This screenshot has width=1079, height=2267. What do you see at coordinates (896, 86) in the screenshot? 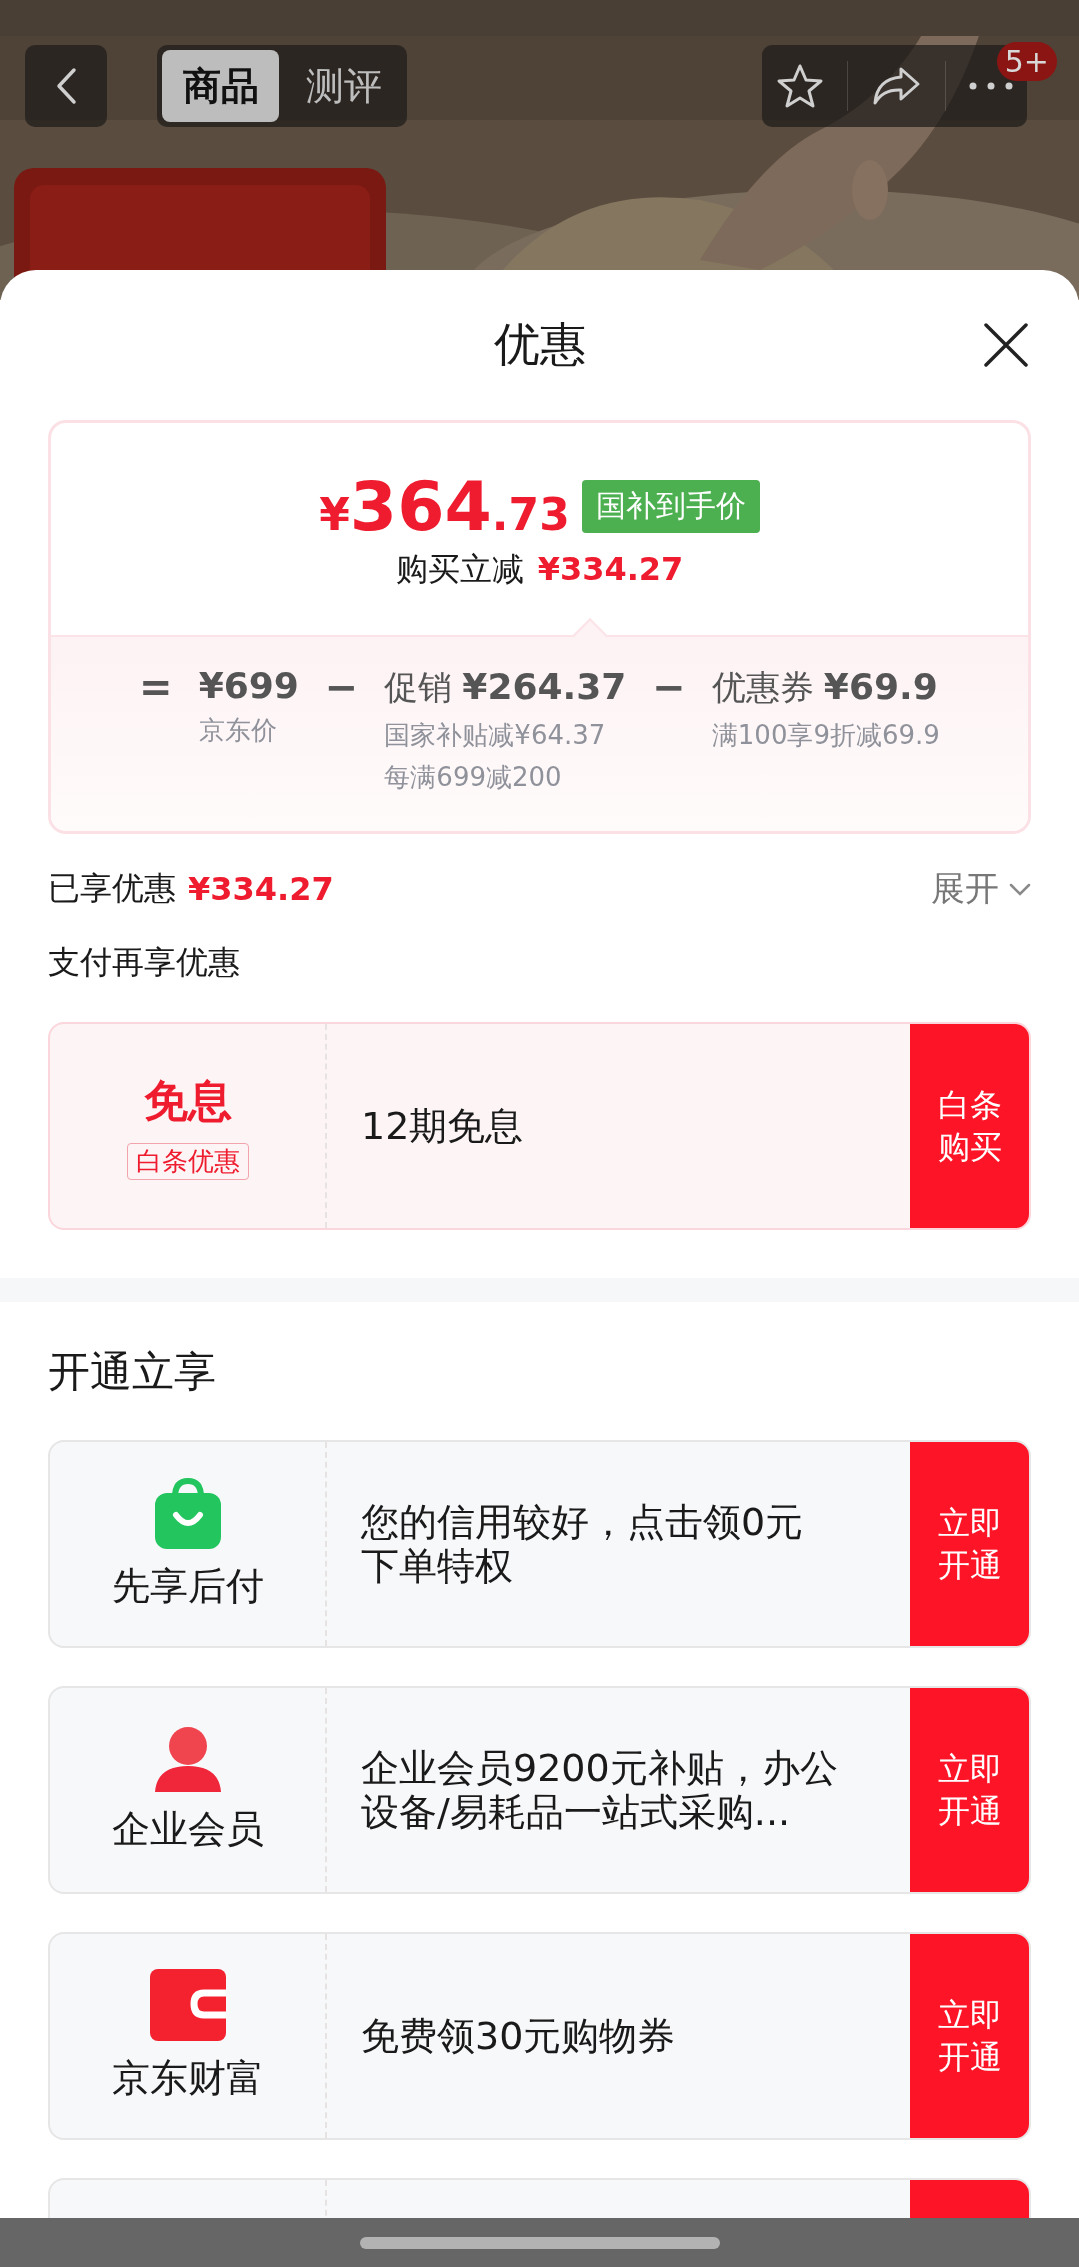
I see `share-icon` at bounding box center [896, 86].